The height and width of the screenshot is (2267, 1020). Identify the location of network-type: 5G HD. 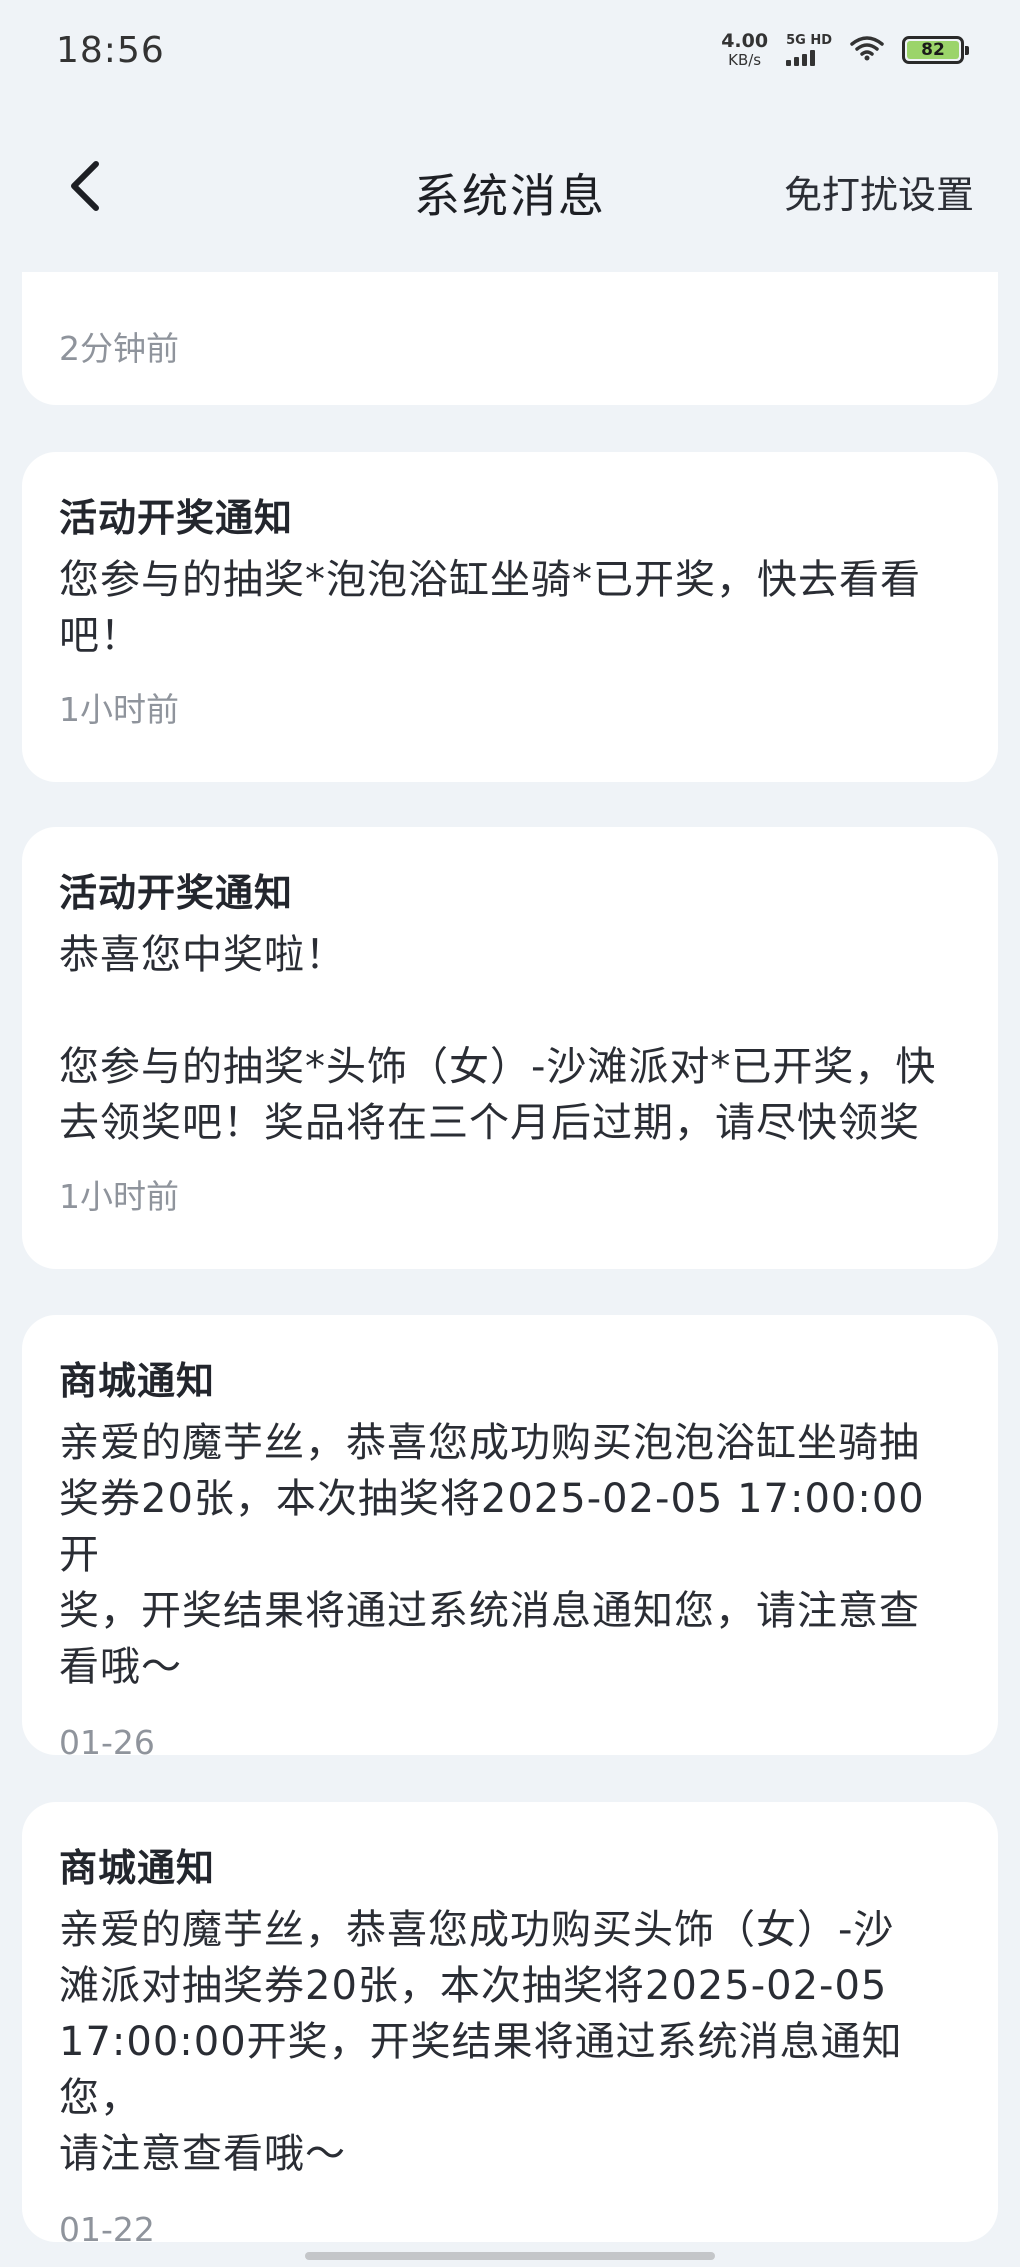
(809, 40).